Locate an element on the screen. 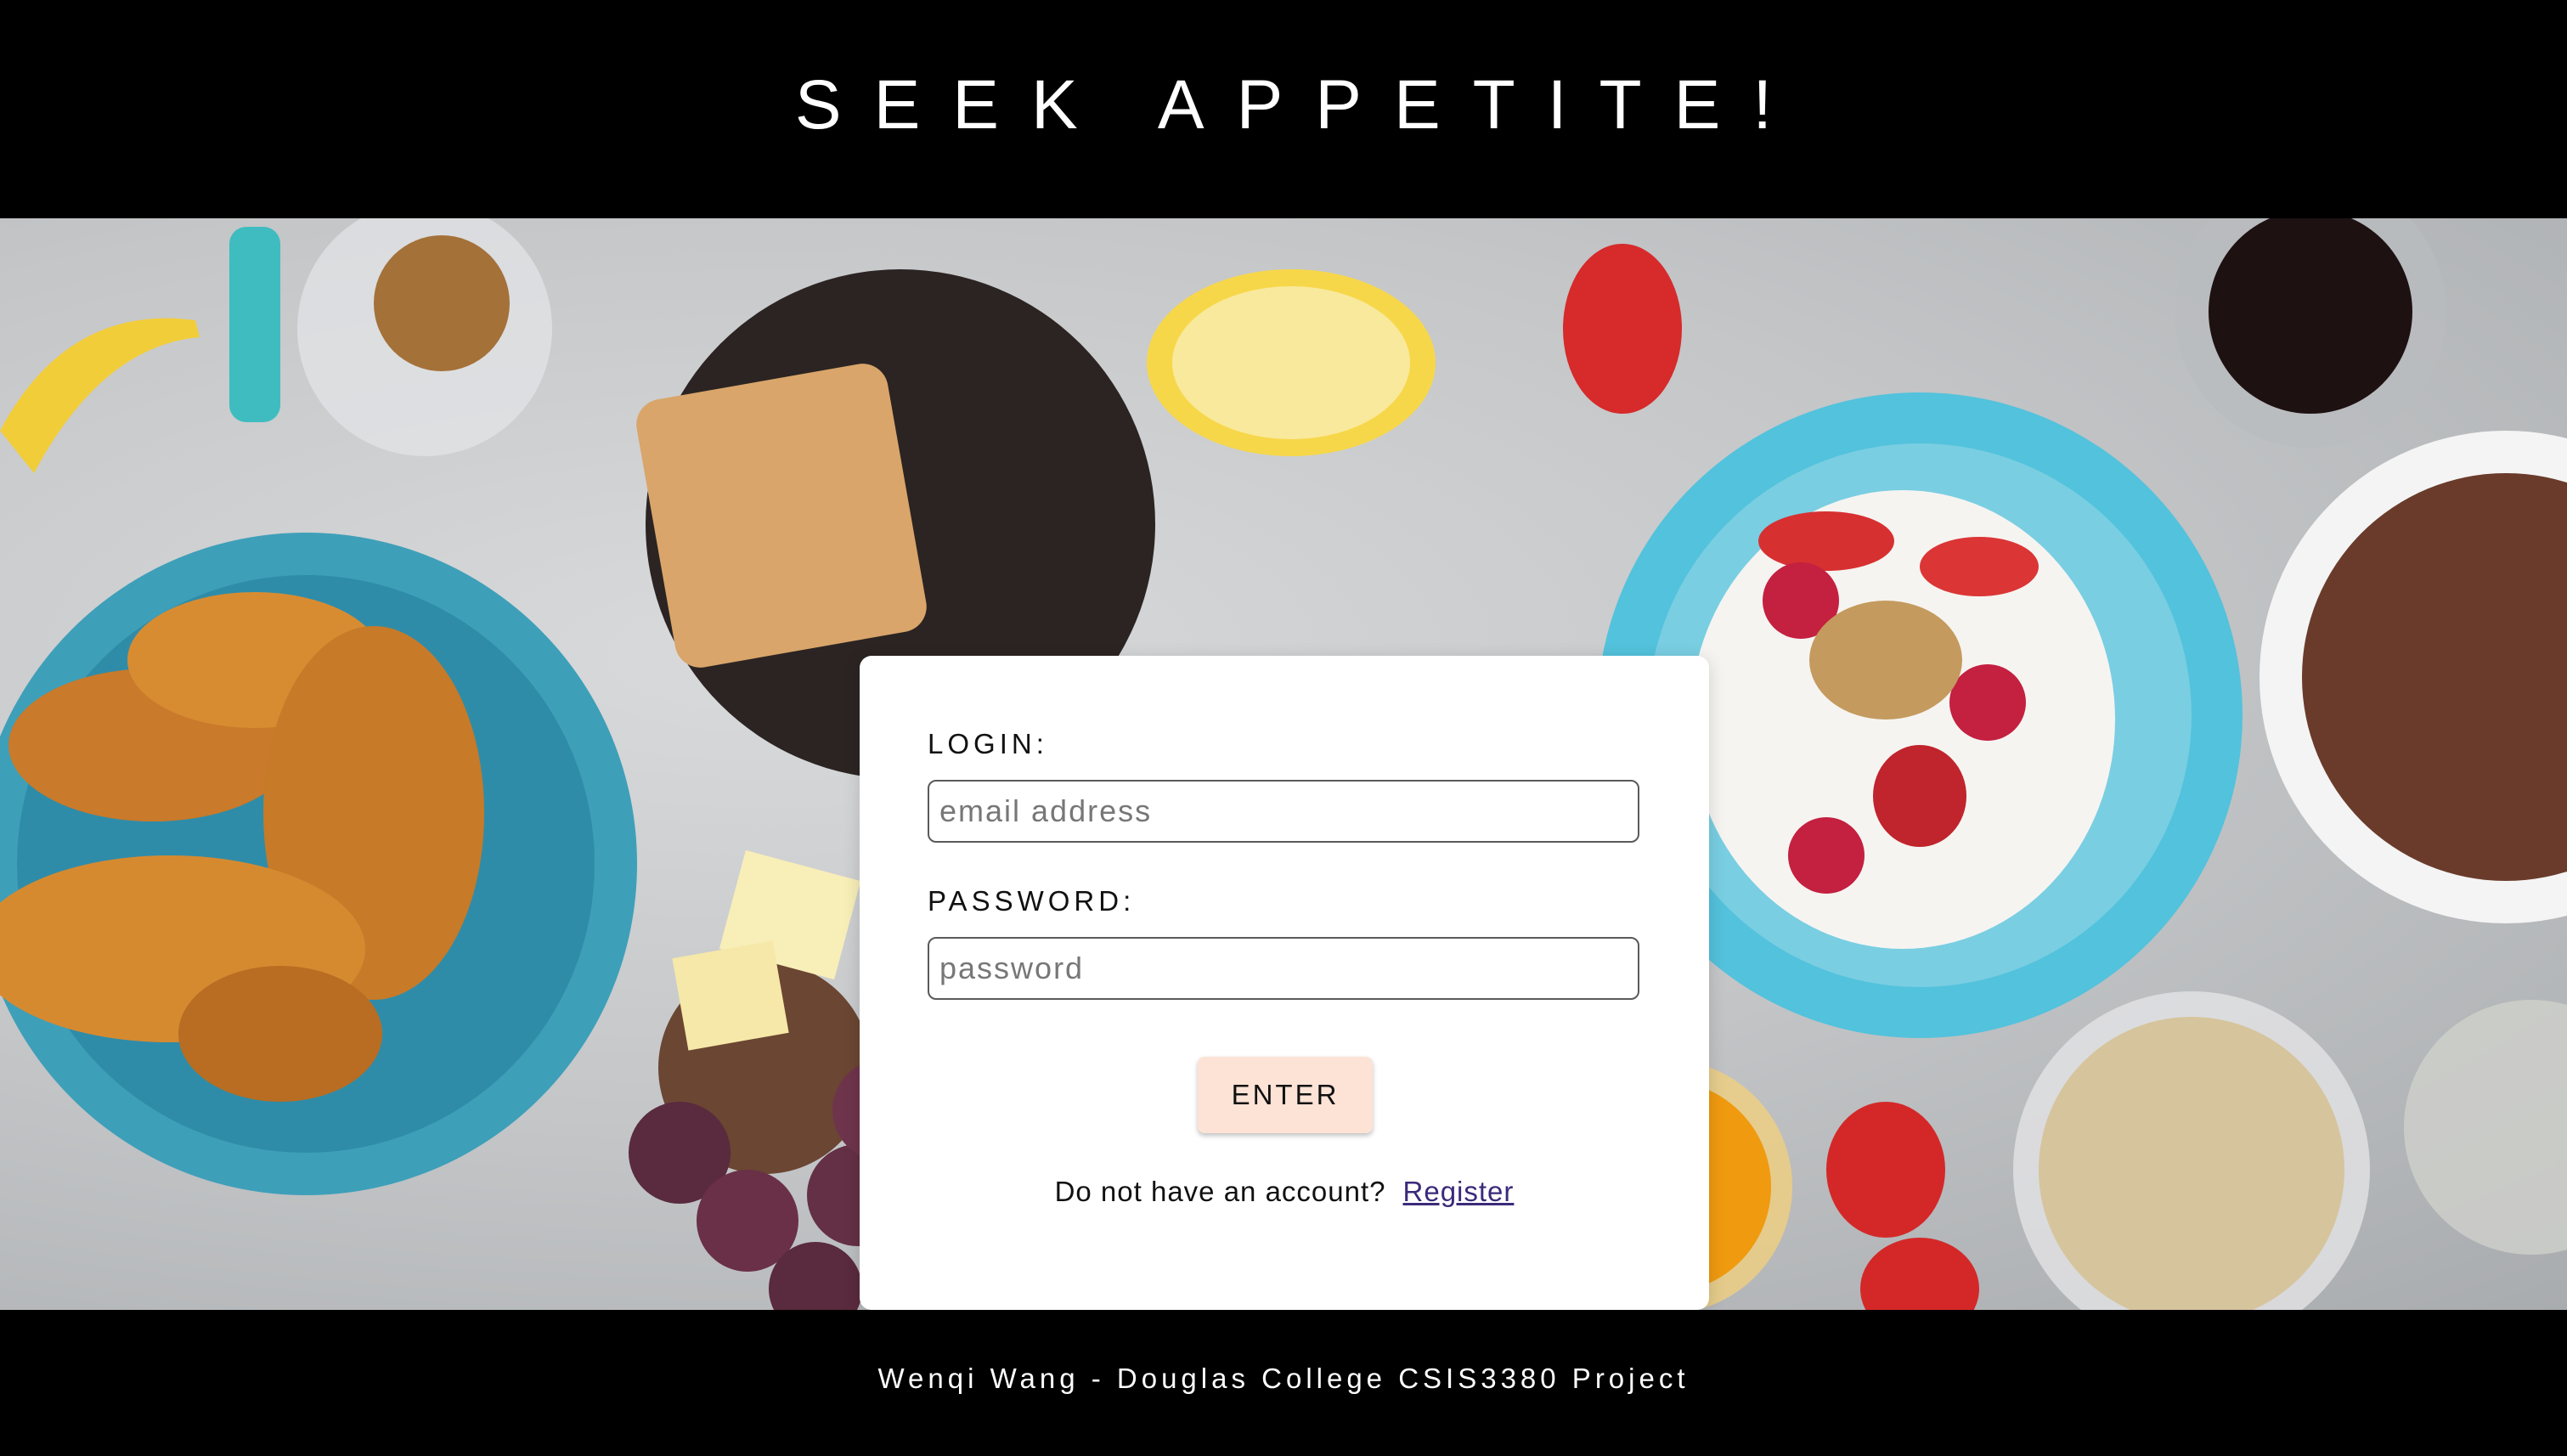 The image size is (2567, 1456). login-label: LOGIN: is located at coordinates (988, 744).